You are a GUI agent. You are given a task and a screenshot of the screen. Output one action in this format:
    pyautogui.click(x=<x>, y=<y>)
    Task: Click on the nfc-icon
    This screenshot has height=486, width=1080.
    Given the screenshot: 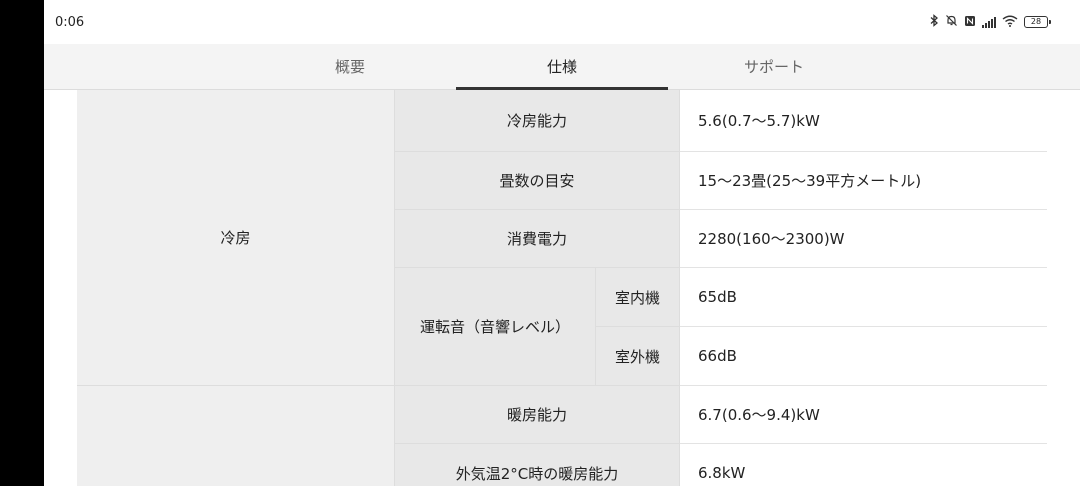 What is the action you would take?
    pyautogui.click(x=970, y=22)
    